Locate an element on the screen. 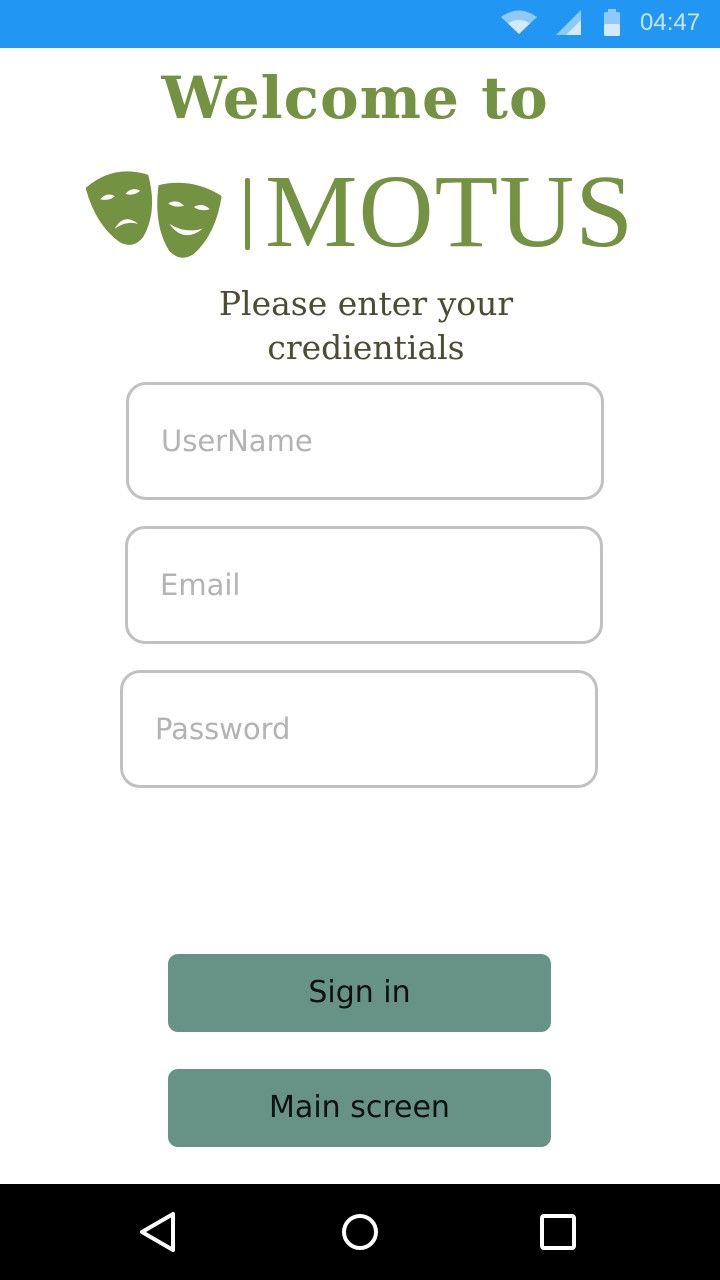 This screenshot has height=1280, width=720. recents-icon is located at coordinates (558, 1232).